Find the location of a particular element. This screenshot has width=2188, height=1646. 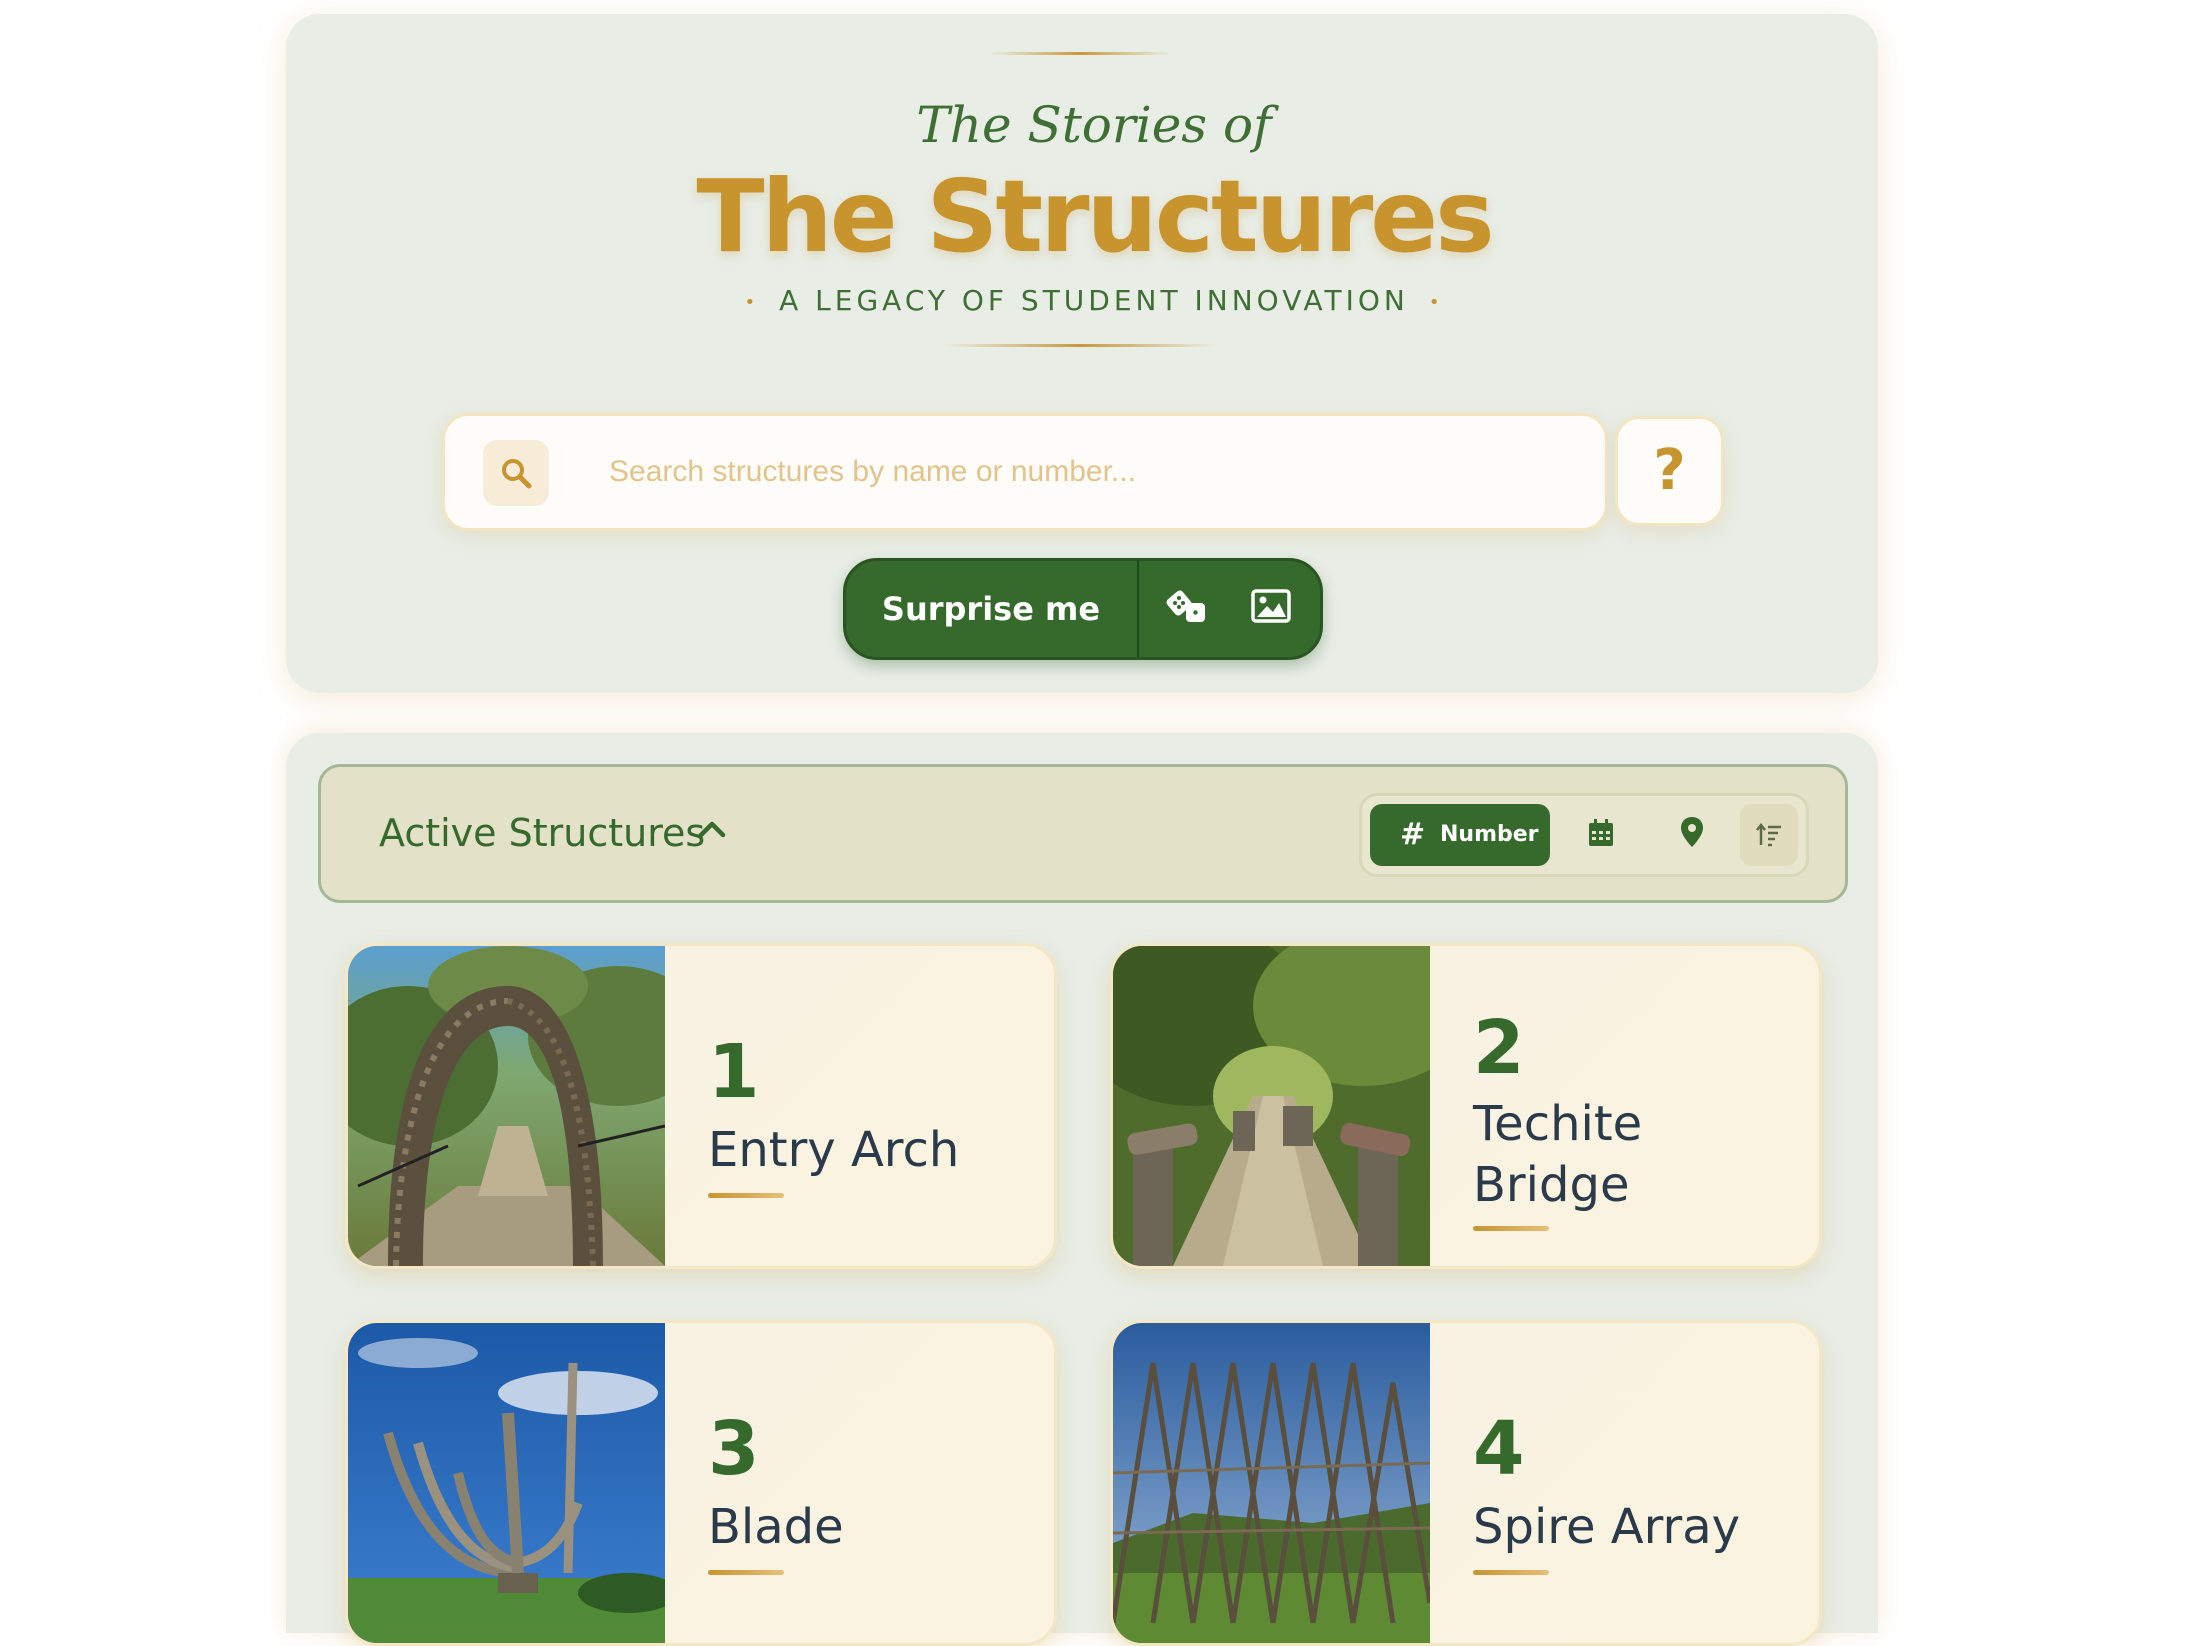

tagline-text: A LEGACY OF STUDENT INNOVATION is located at coordinates (1094, 300).